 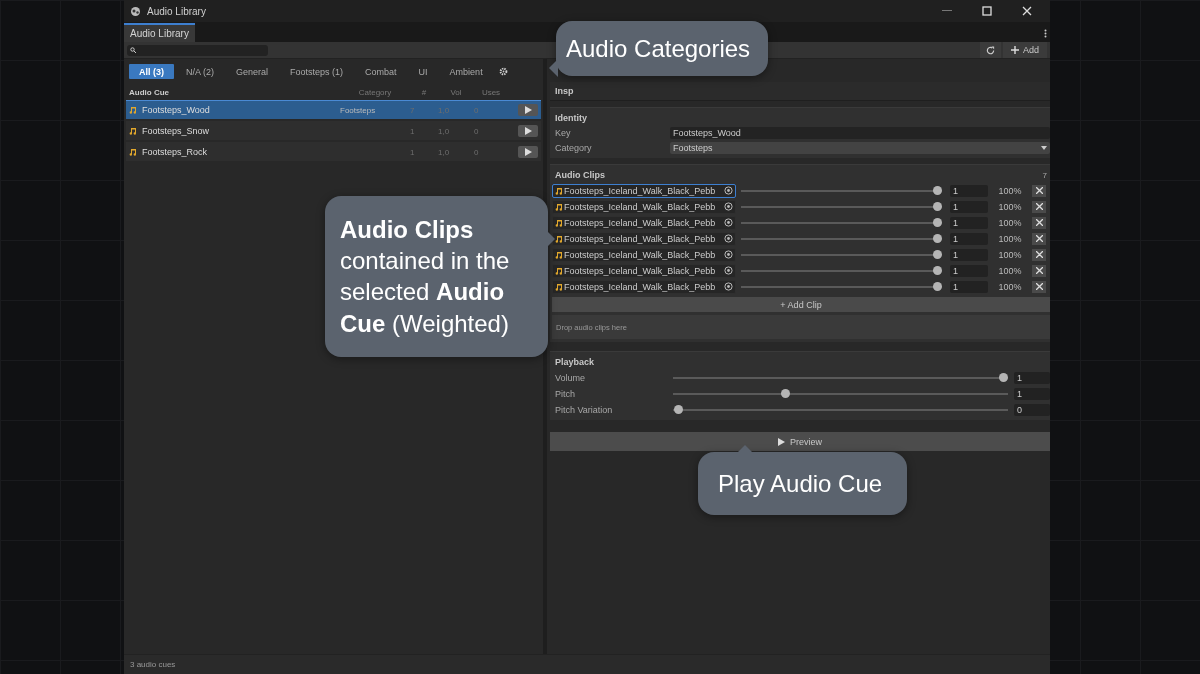 What do you see at coordinates (860, 148) in the screenshot?
I see `category-dropdown: Footsteps` at bounding box center [860, 148].